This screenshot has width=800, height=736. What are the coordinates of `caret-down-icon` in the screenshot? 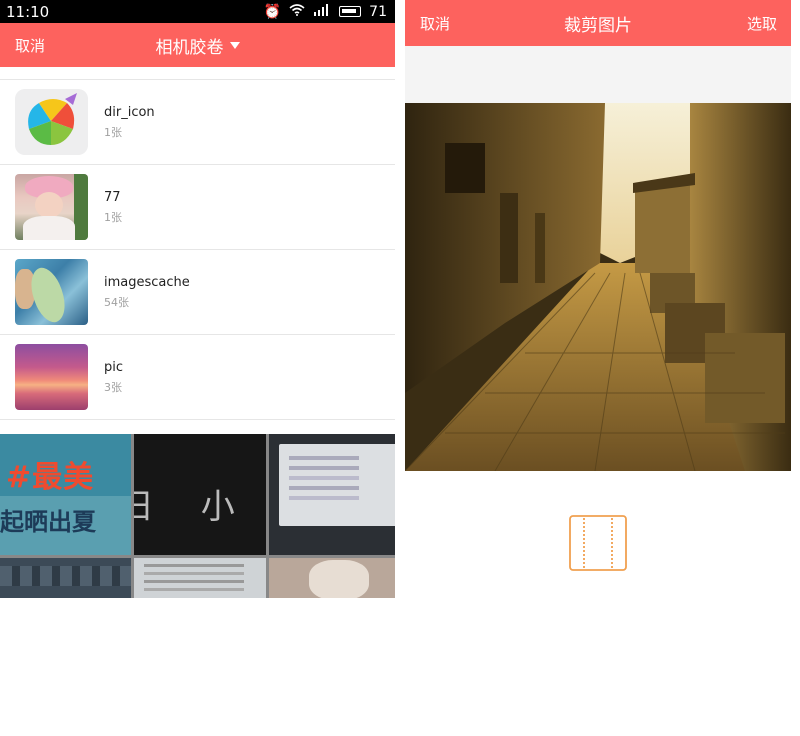 It's located at (234, 45).